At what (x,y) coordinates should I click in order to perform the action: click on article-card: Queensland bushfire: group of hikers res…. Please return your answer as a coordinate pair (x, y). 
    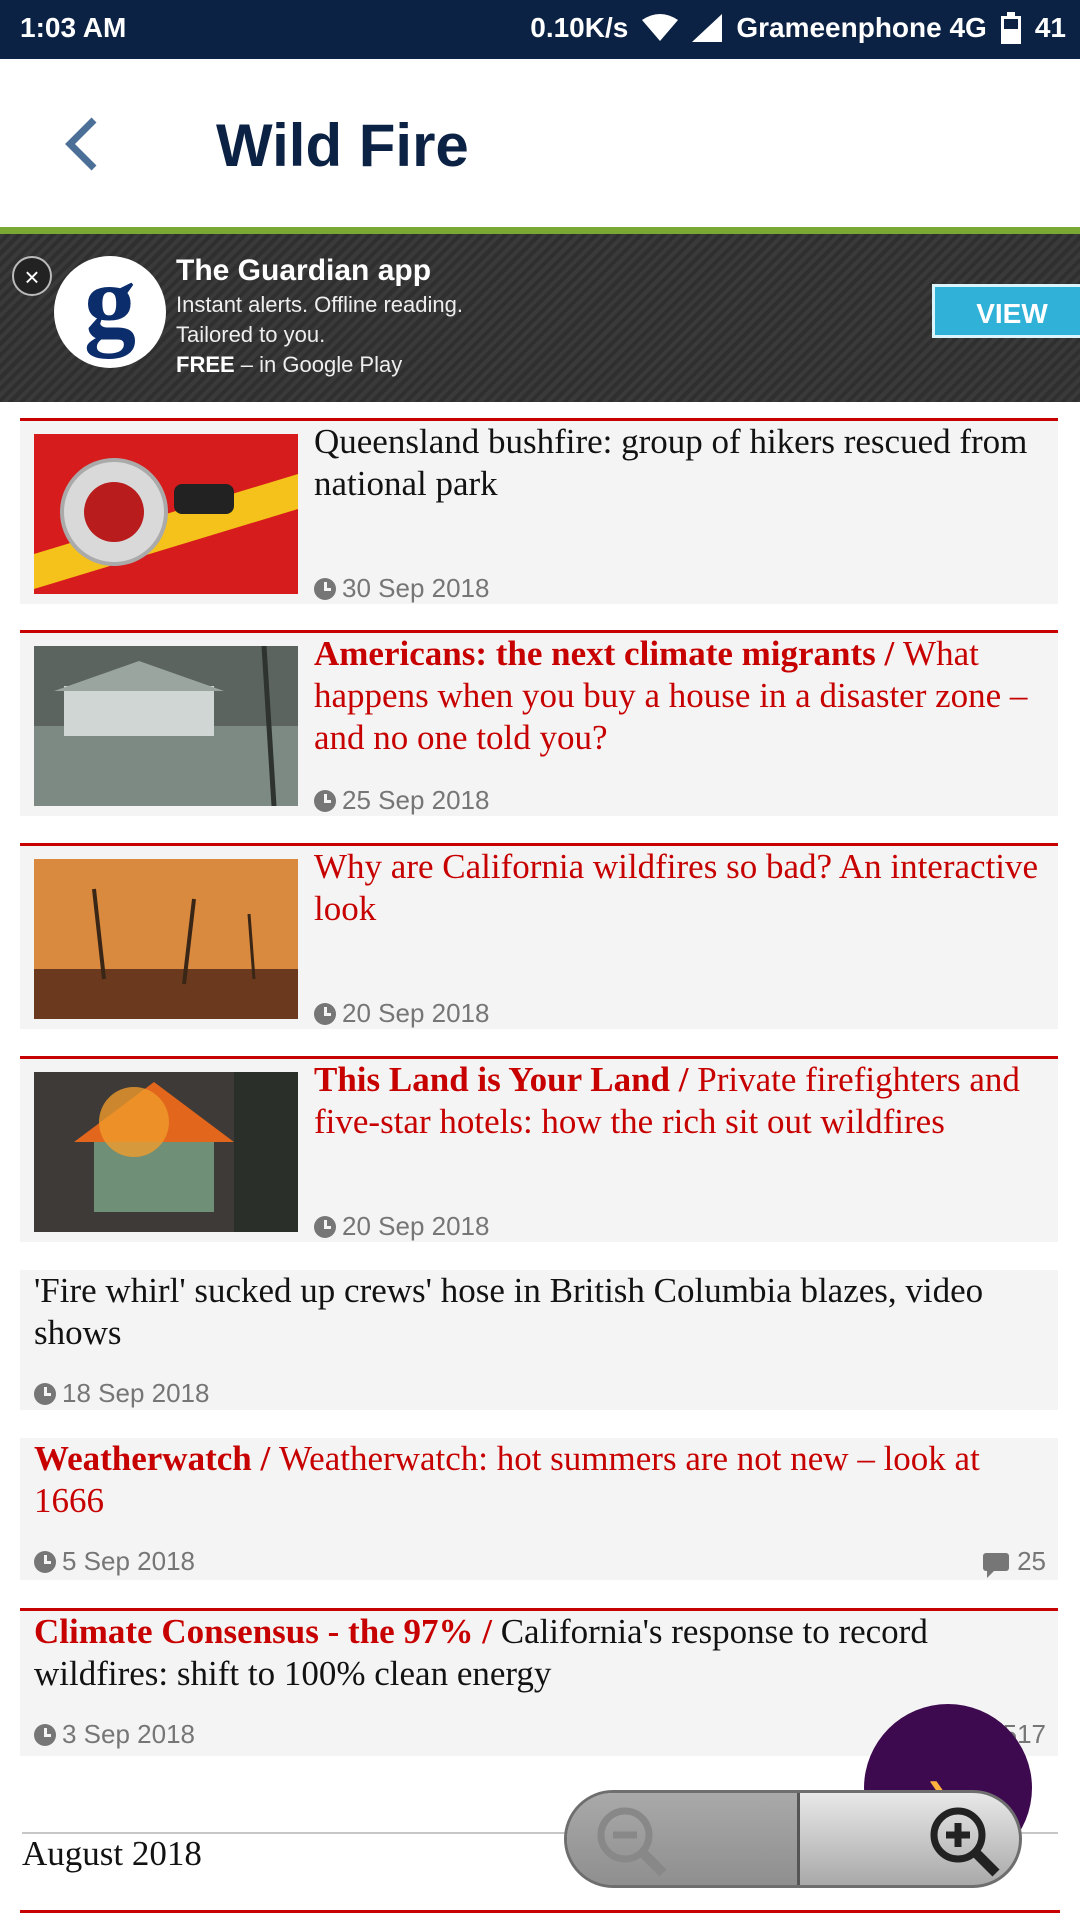
    Looking at the image, I should click on (539, 511).